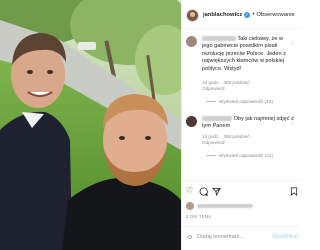 Image resolution: width=320 pixels, height=250 pixels. I want to click on bookmark-icon, so click(294, 192).